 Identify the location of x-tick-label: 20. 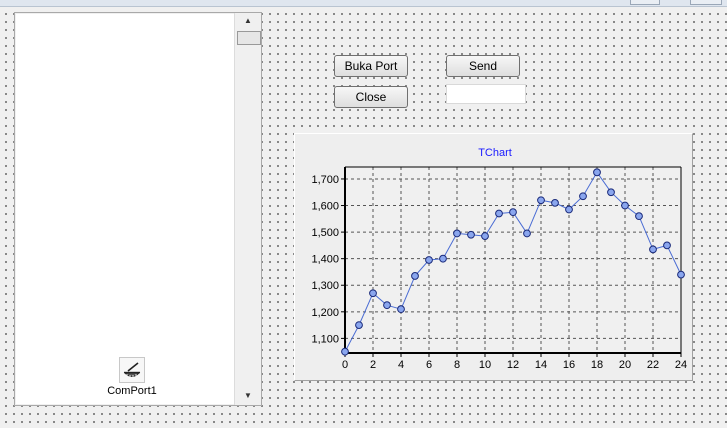
(625, 365).